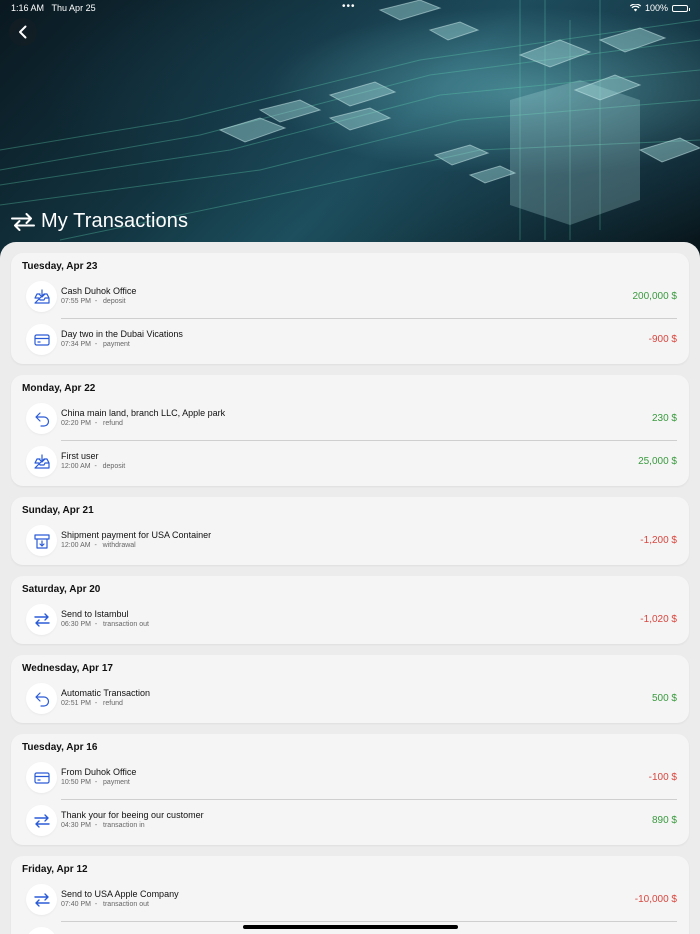 The width and height of the screenshot is (700, 934). What do you see at coordinates (58, 510) in the screenshot?
I see `group-date: Sunday, Apr 21` at bounding box center [58, 510].